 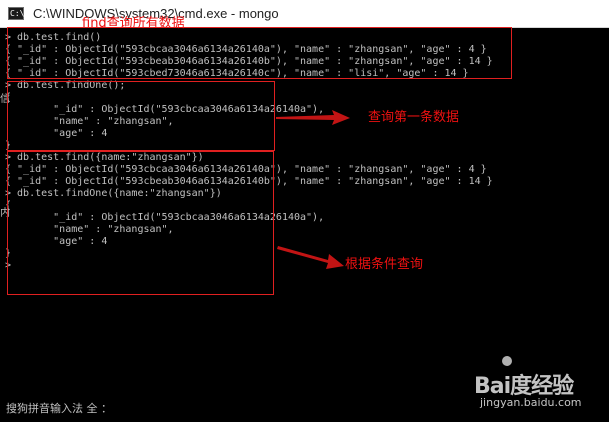 I want to click on cmd-icon: C:\, so click(x=16, y=13).